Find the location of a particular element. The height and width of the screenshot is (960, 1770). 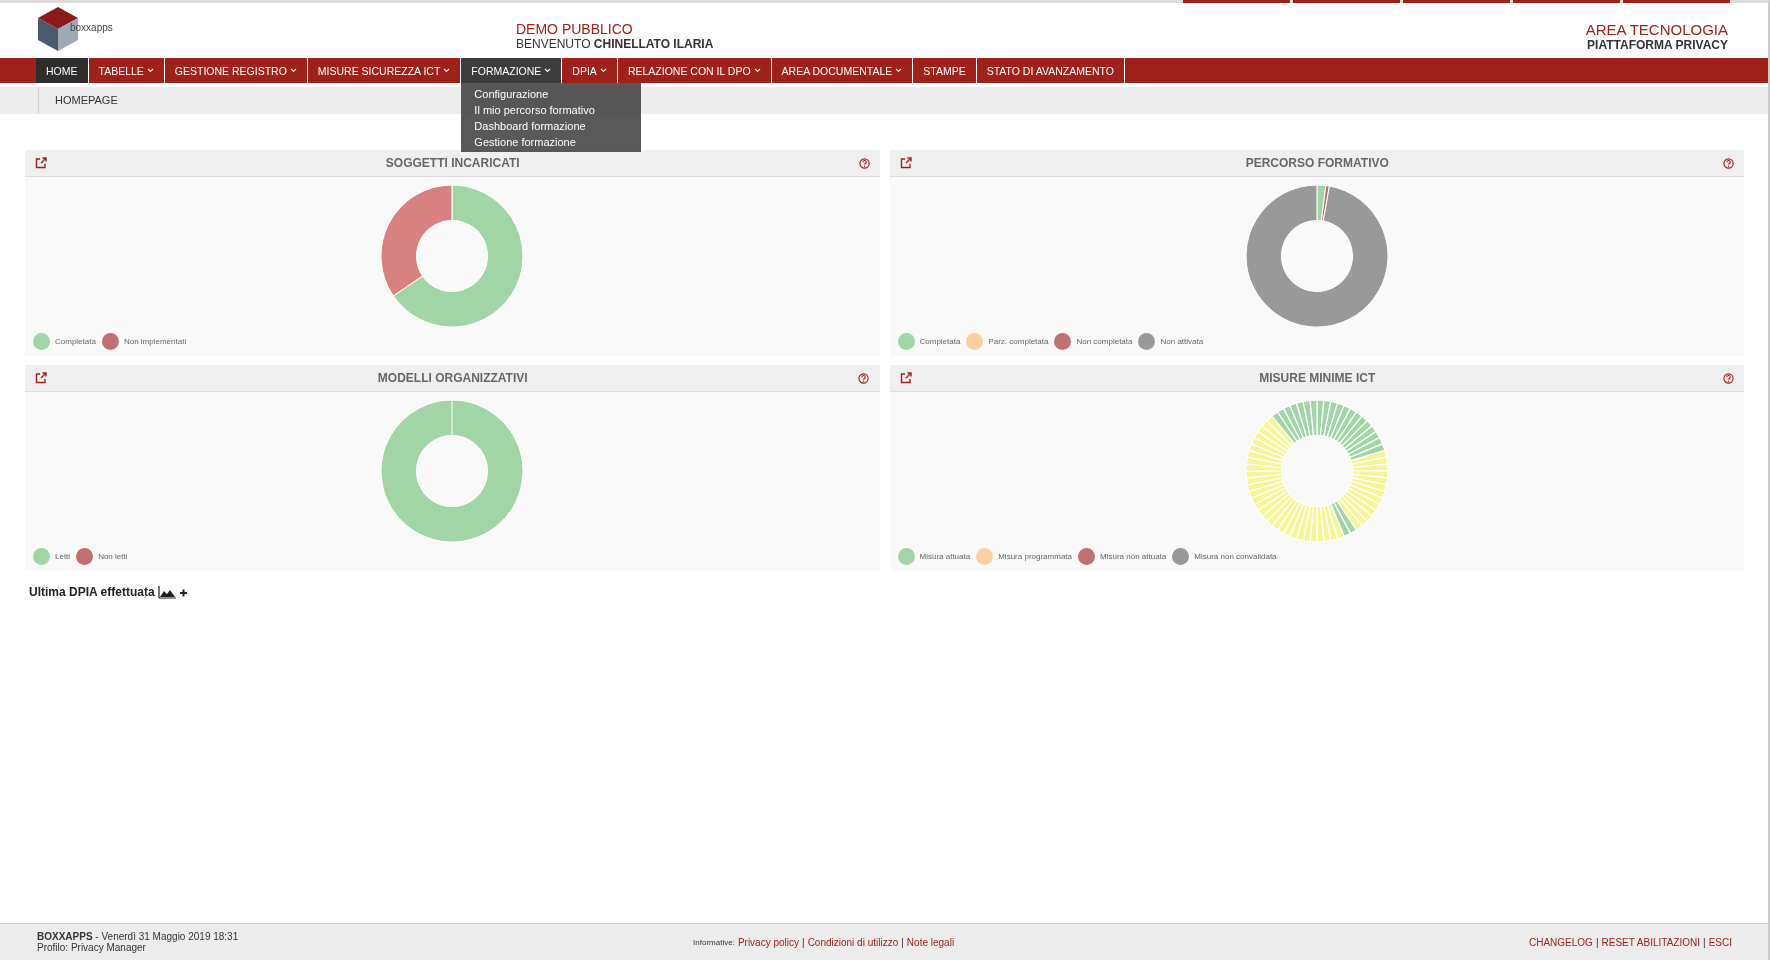

legend-label: Misura attuata is located at coordinates (945, 556).